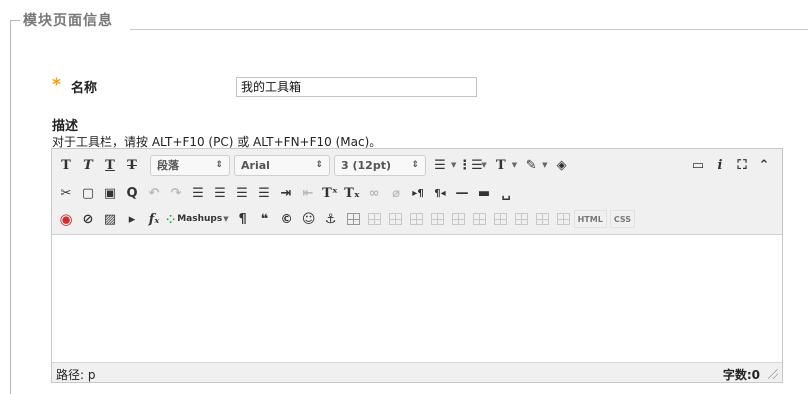 This screenshot has width=808, height=394. I want to click on table-delete-row-icon, so click(479, 219).